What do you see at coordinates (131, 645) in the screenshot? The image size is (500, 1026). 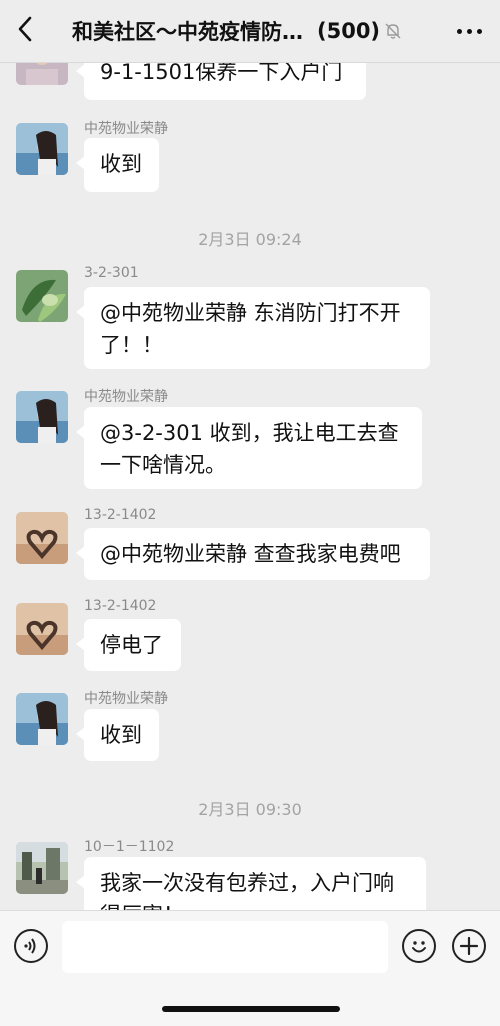 I see `message-text: 停电了` at bounding box center [131, 645].